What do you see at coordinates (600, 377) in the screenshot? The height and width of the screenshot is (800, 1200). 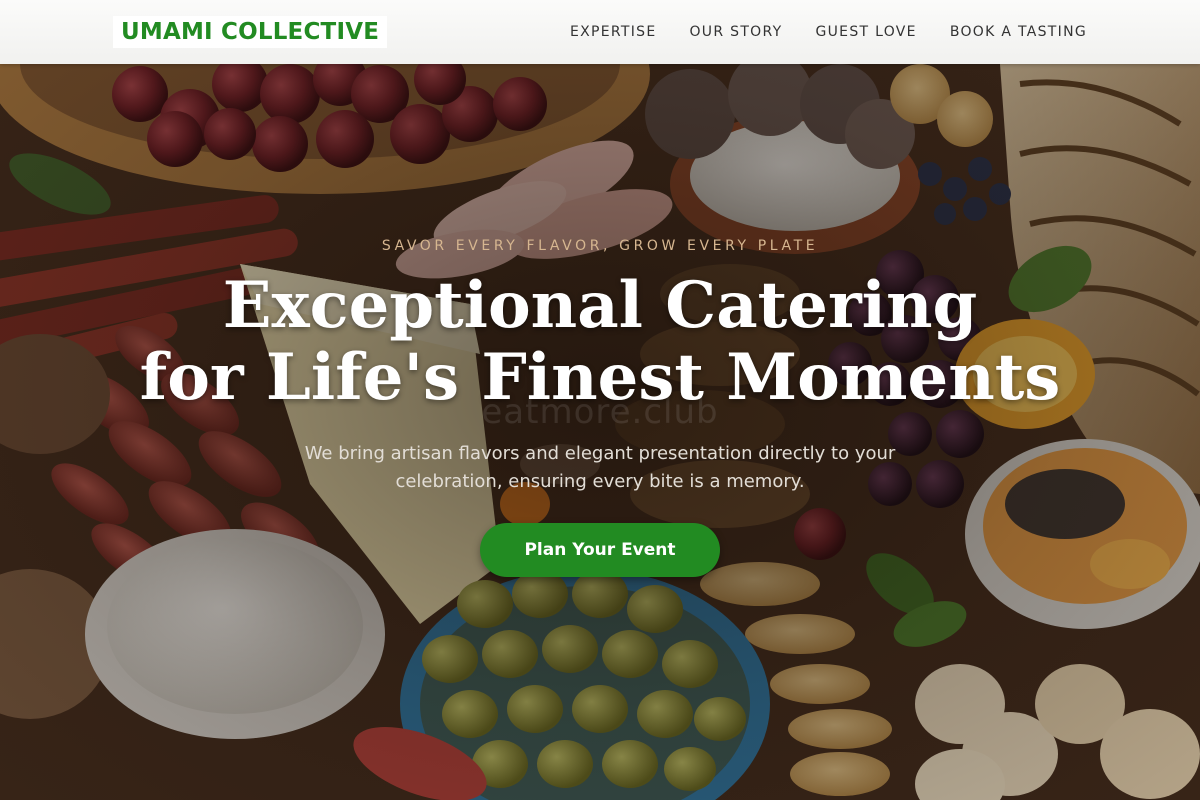 I see `hero-headline-line-2: for Life's Finest Moments` at bounding box center [600, 377].